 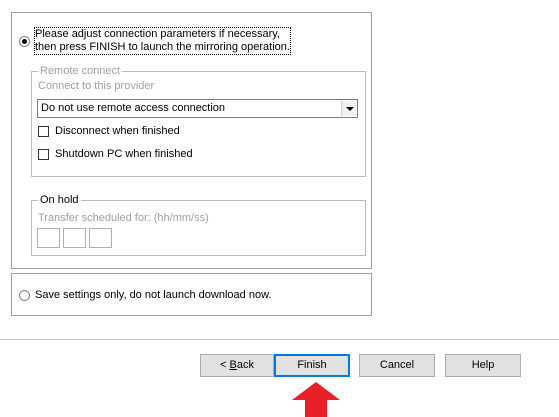 What do you see at coordinates (348, 108) in the screenshot?
I see `chevron-down-icon` at bounding box center [348, 108].